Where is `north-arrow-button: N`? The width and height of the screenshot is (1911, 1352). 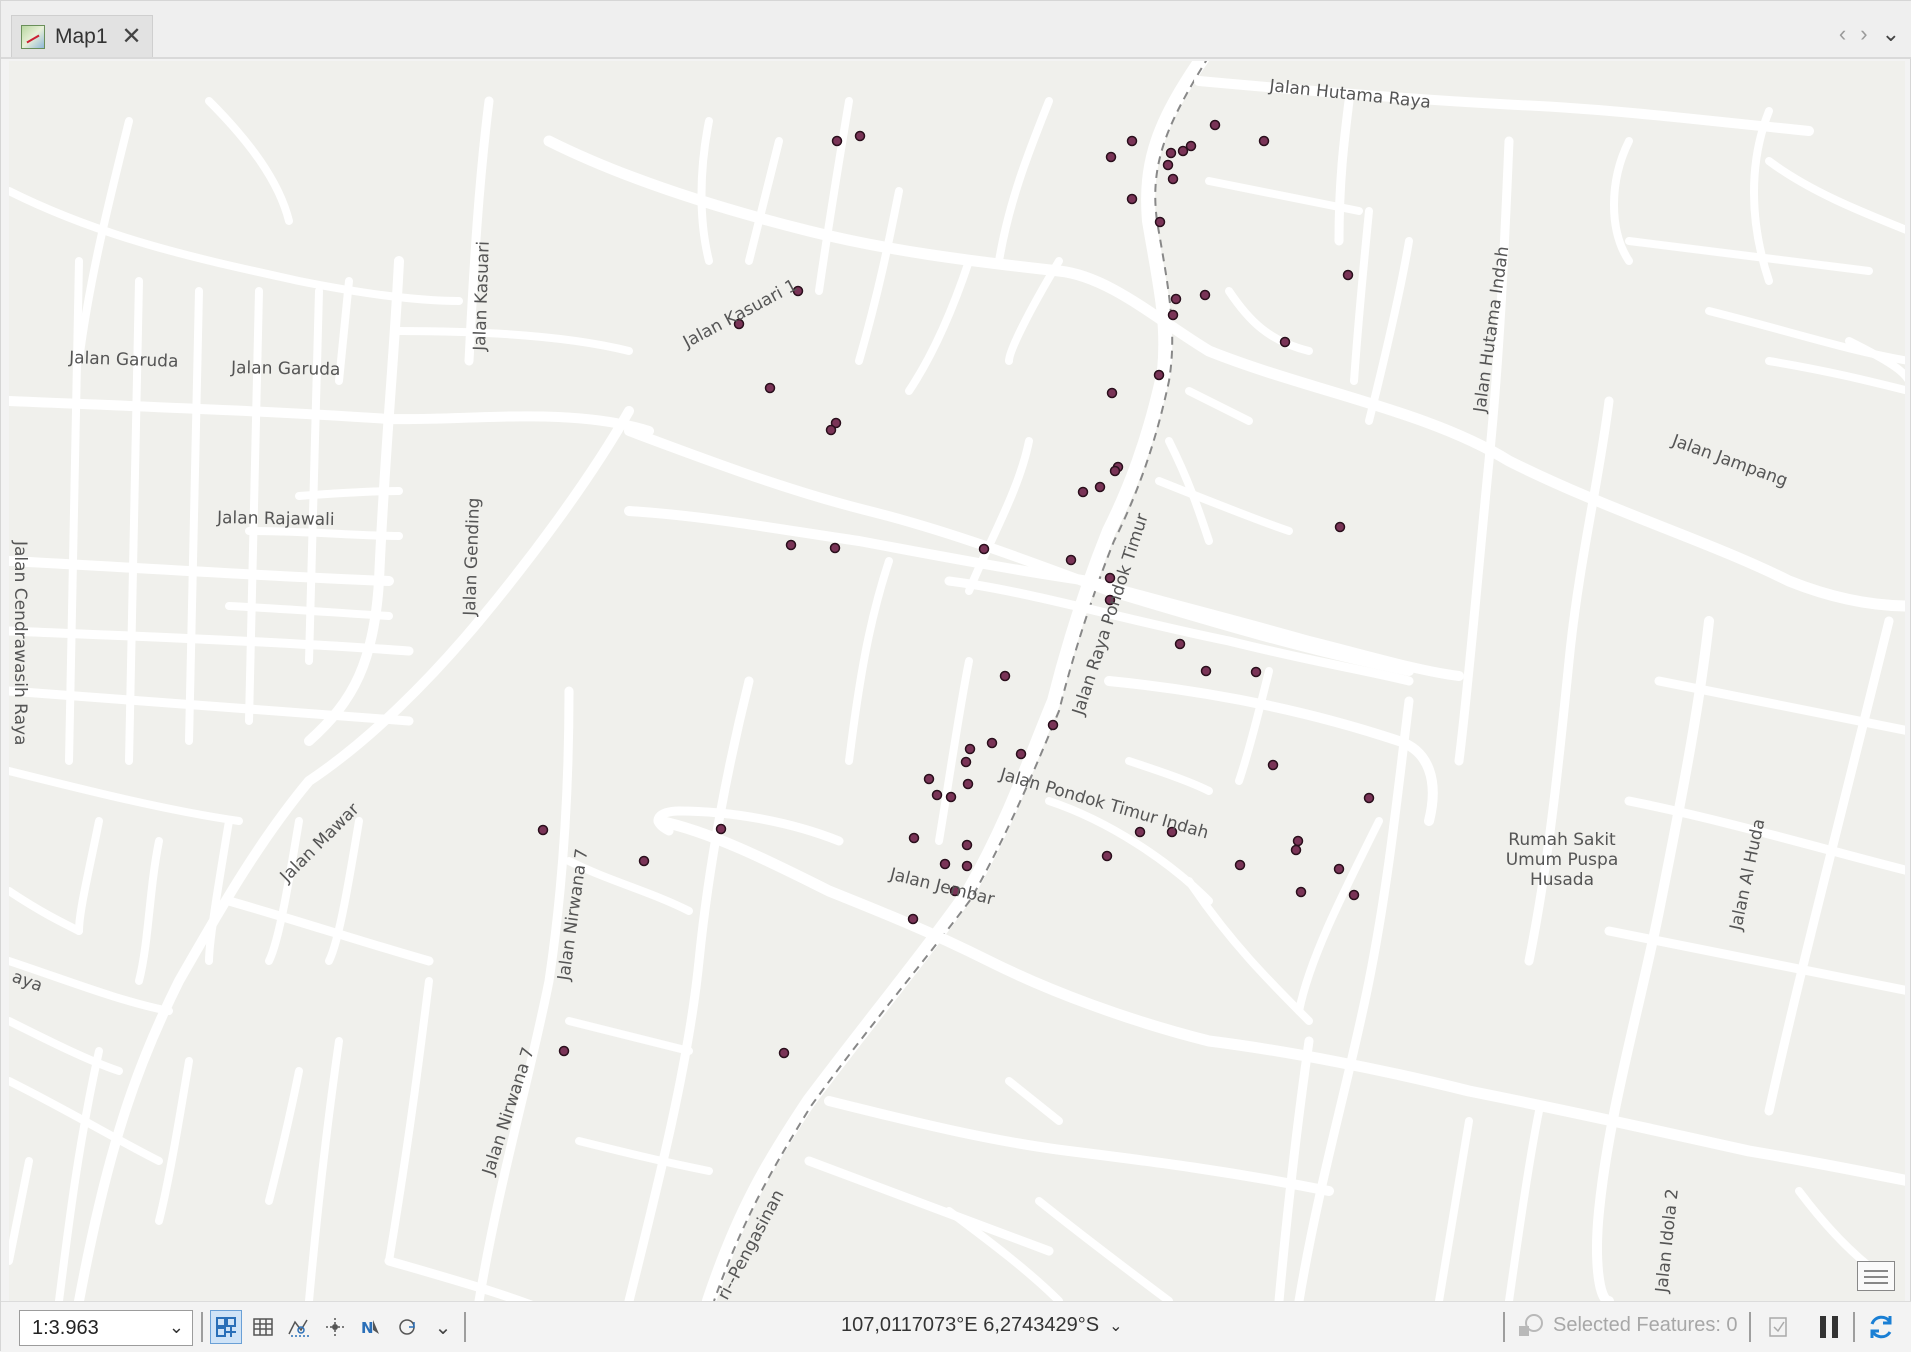 north-arrow-button: N is located at coordinates (371, 1327).